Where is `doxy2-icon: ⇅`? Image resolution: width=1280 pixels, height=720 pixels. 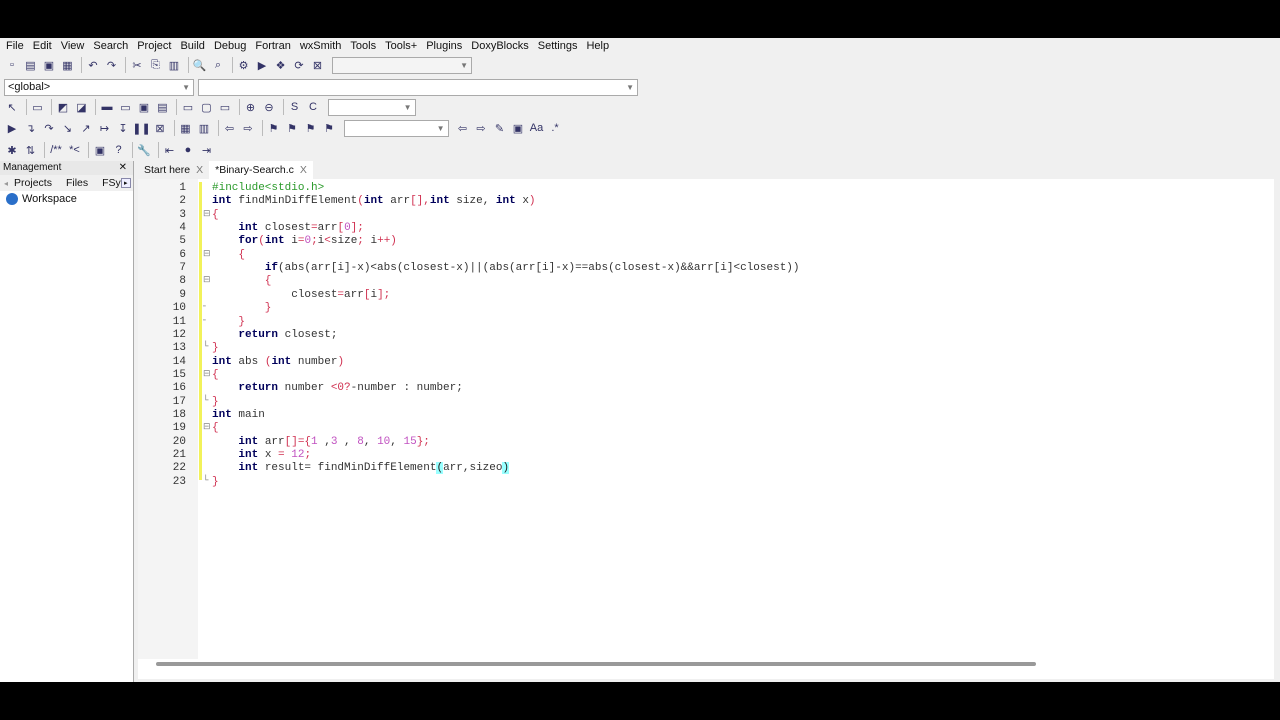 doxy2-icon: ⇅ is located at coordinates (31, 150).